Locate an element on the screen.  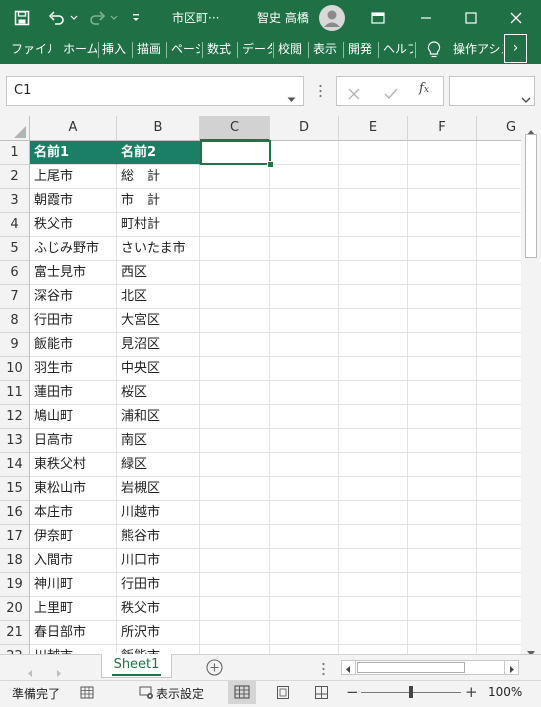
row-header: 22 is located at coordinates (15, 649).